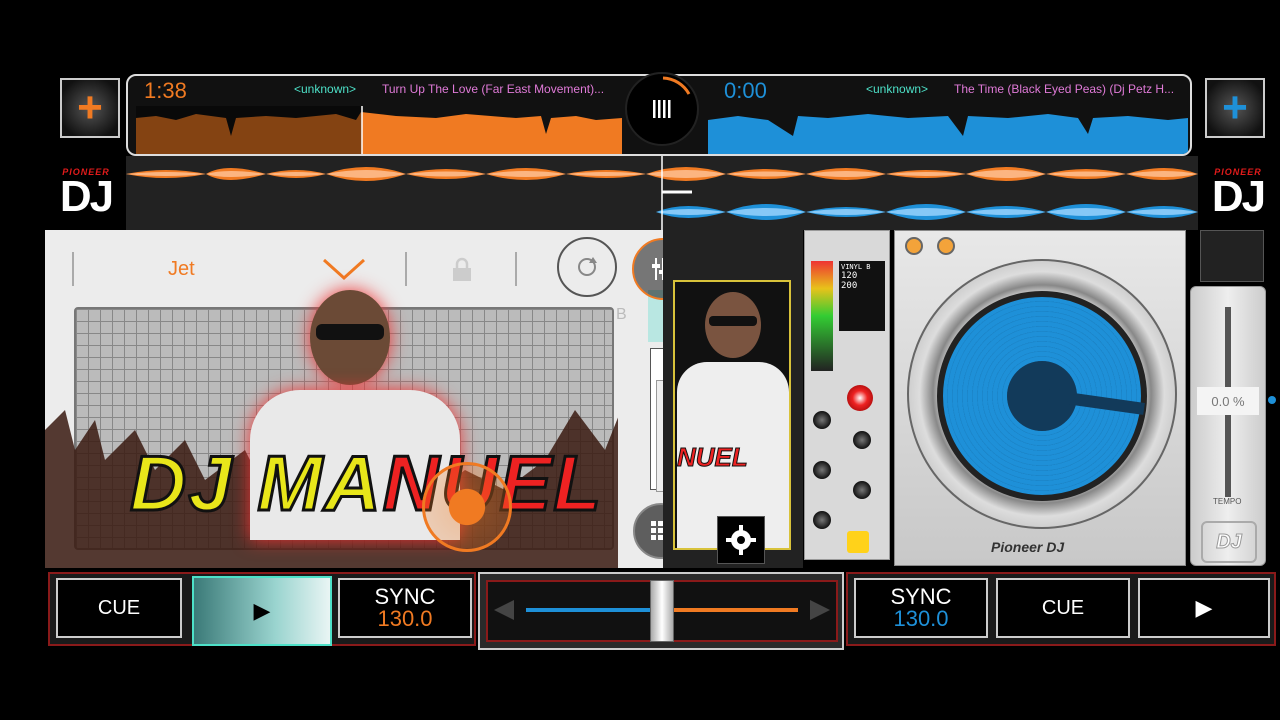 The width and height of the screenshot is (1280, 720). I want to click on sync-right-button: SYNC 130.0, so click(921, 608).